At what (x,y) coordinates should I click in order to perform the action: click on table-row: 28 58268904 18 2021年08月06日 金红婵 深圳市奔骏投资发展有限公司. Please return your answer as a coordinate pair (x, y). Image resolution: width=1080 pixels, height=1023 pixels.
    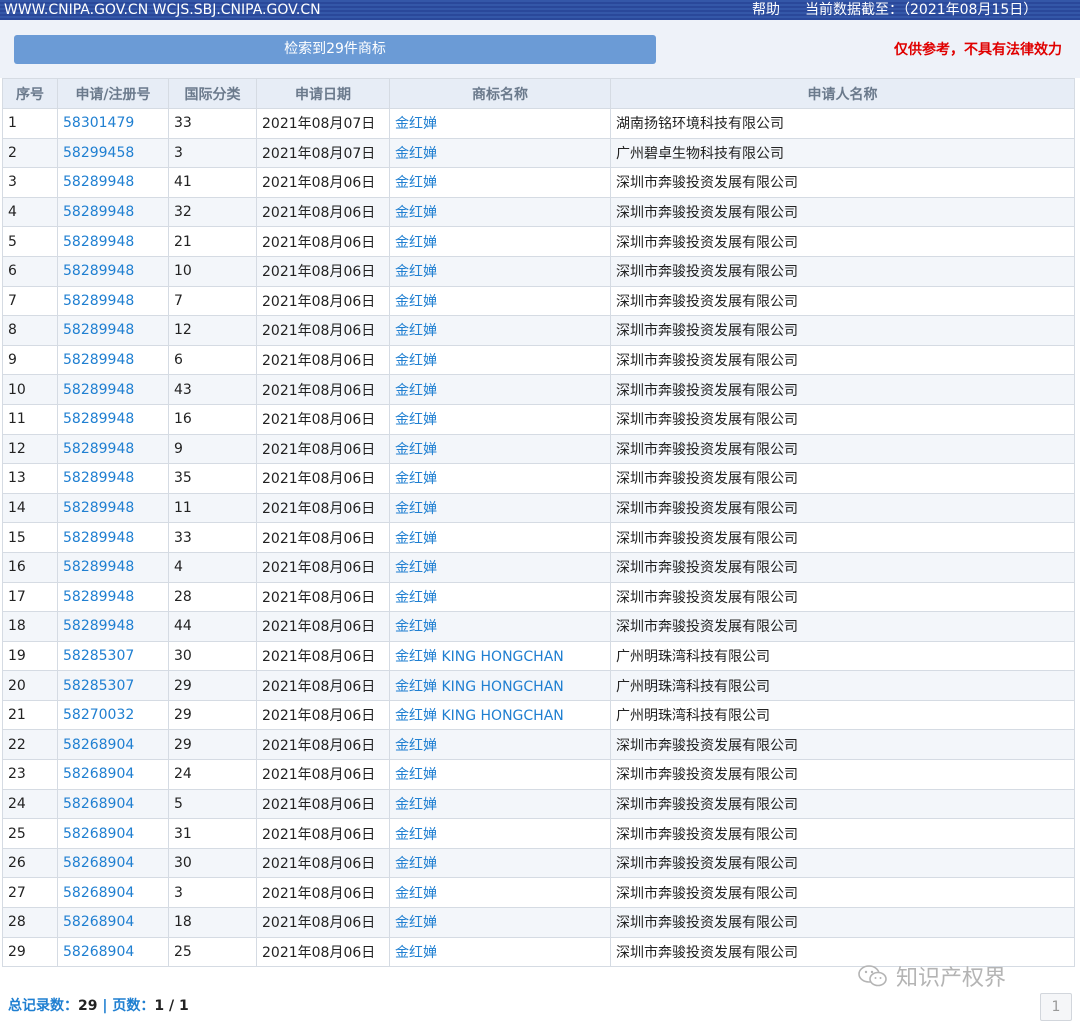
    Looking at the image, I should click on (538, 922).